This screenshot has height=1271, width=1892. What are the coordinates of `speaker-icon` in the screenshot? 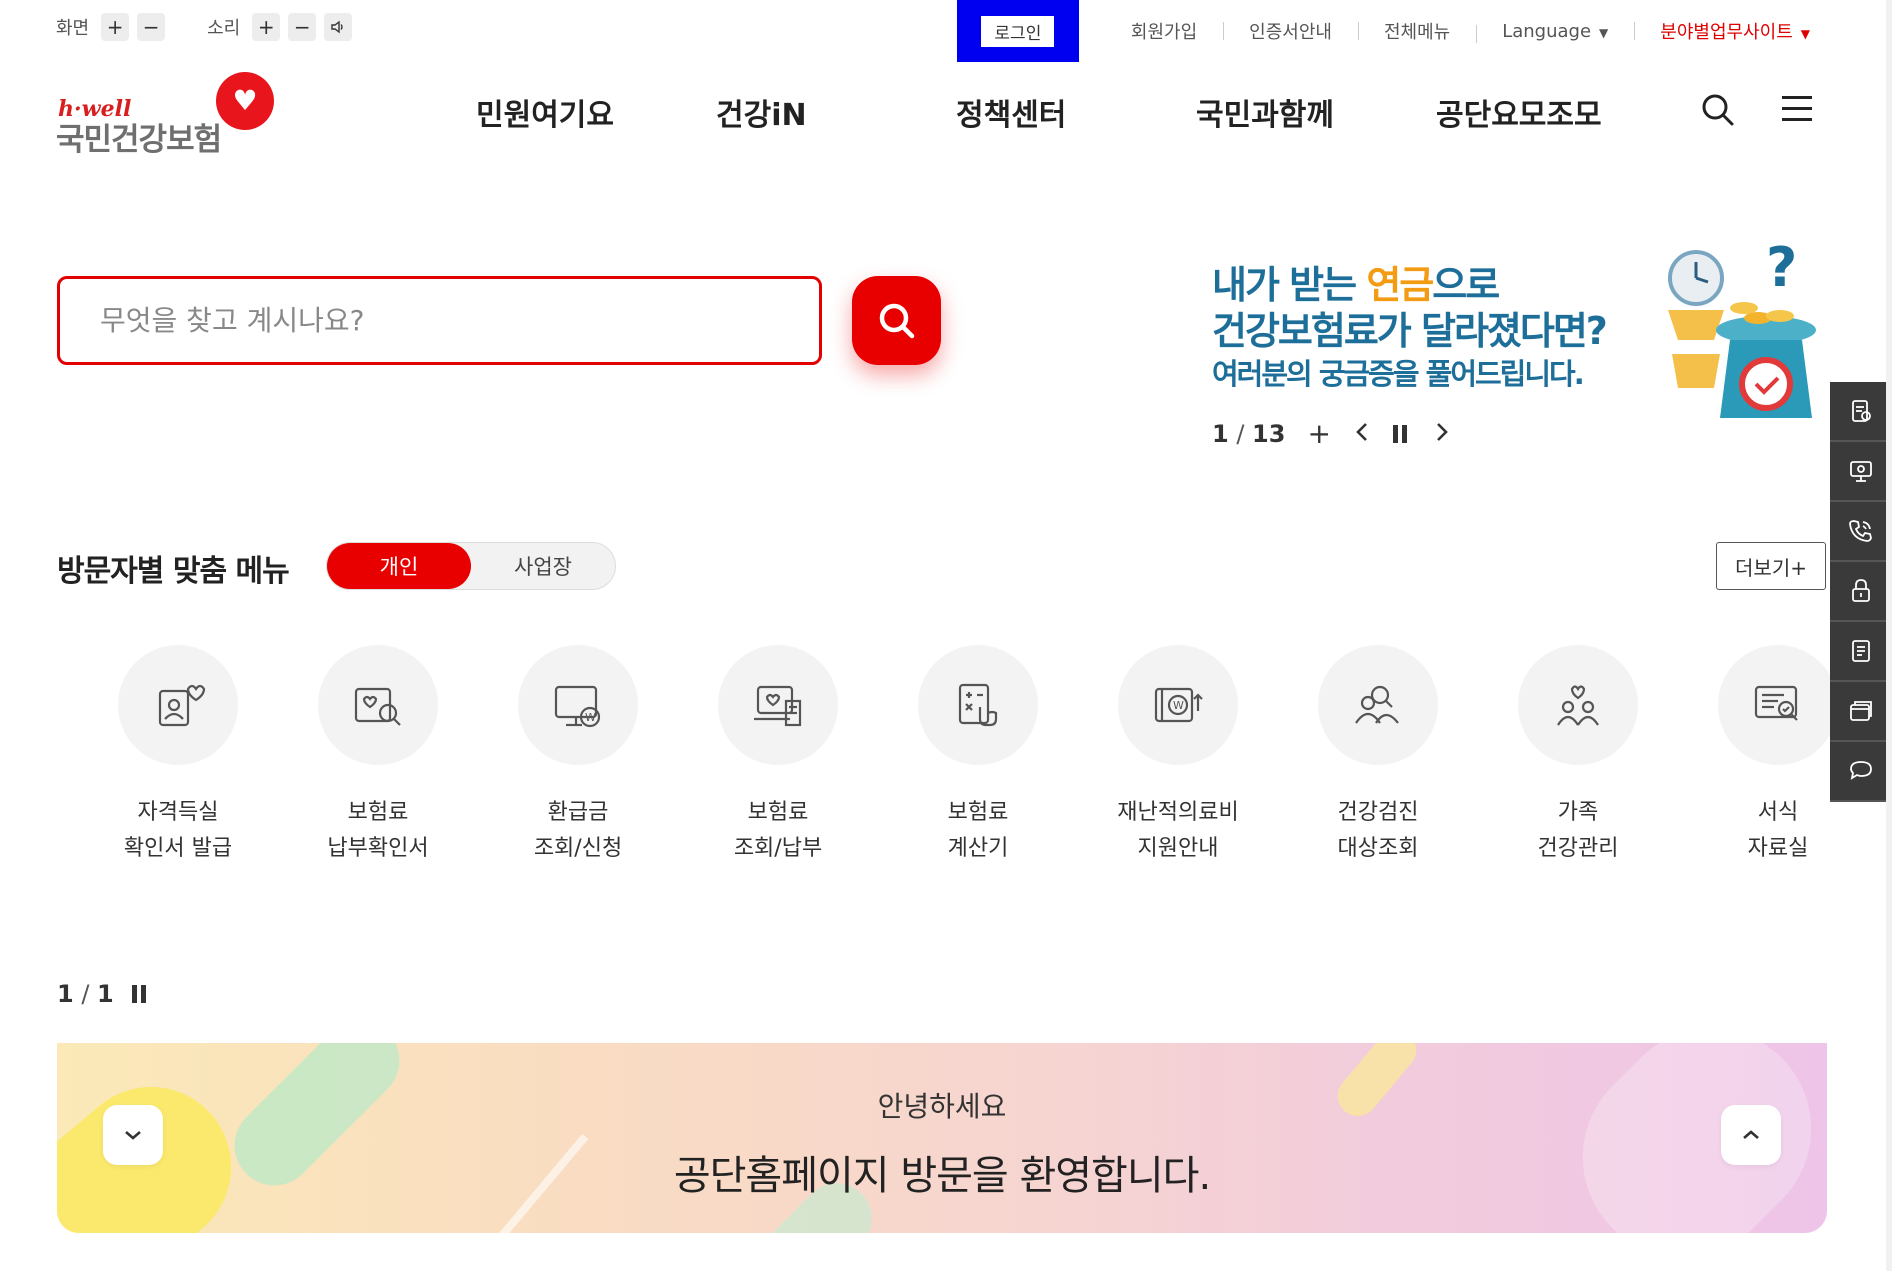 It's located at (338, 27).